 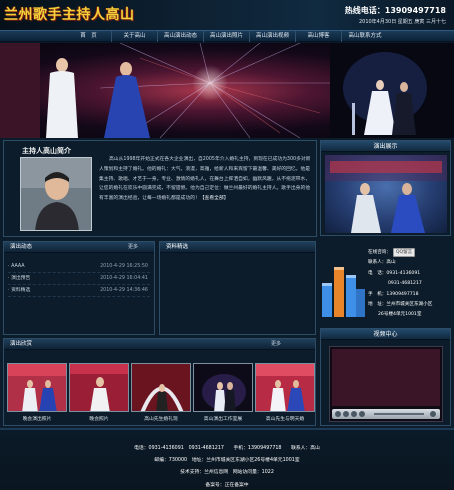 I want to click on thumb-caption: 高山演出工作室展, so click(x=223, y=419).